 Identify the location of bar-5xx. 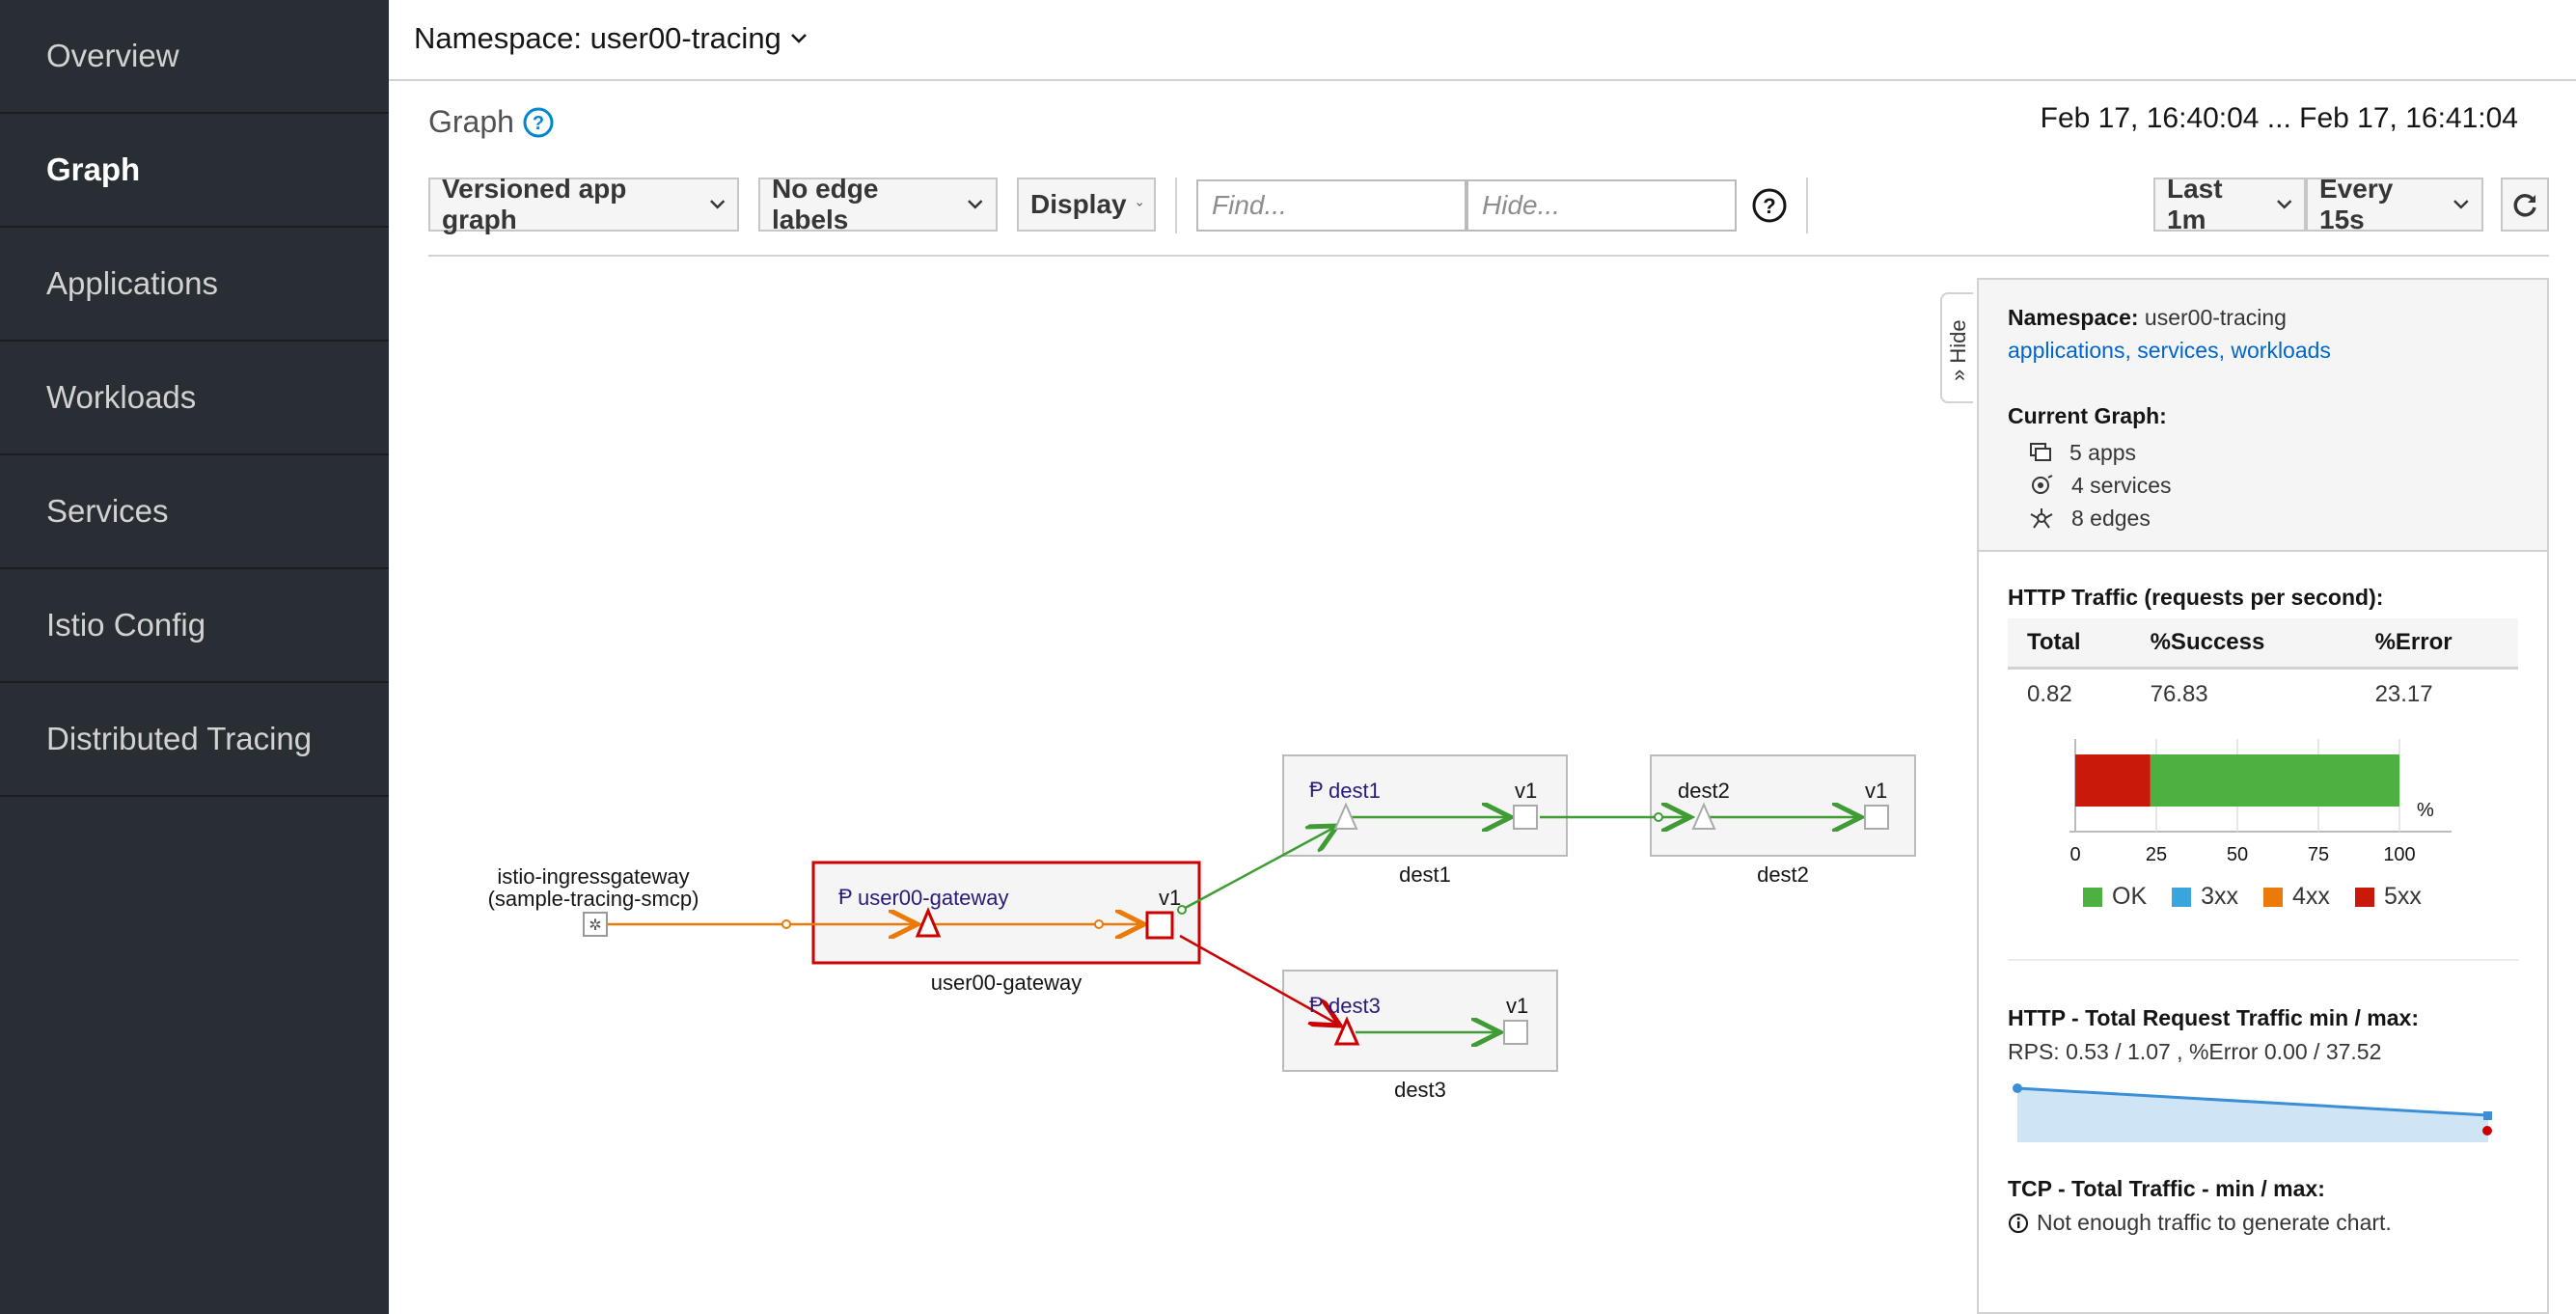
(2113, 780).